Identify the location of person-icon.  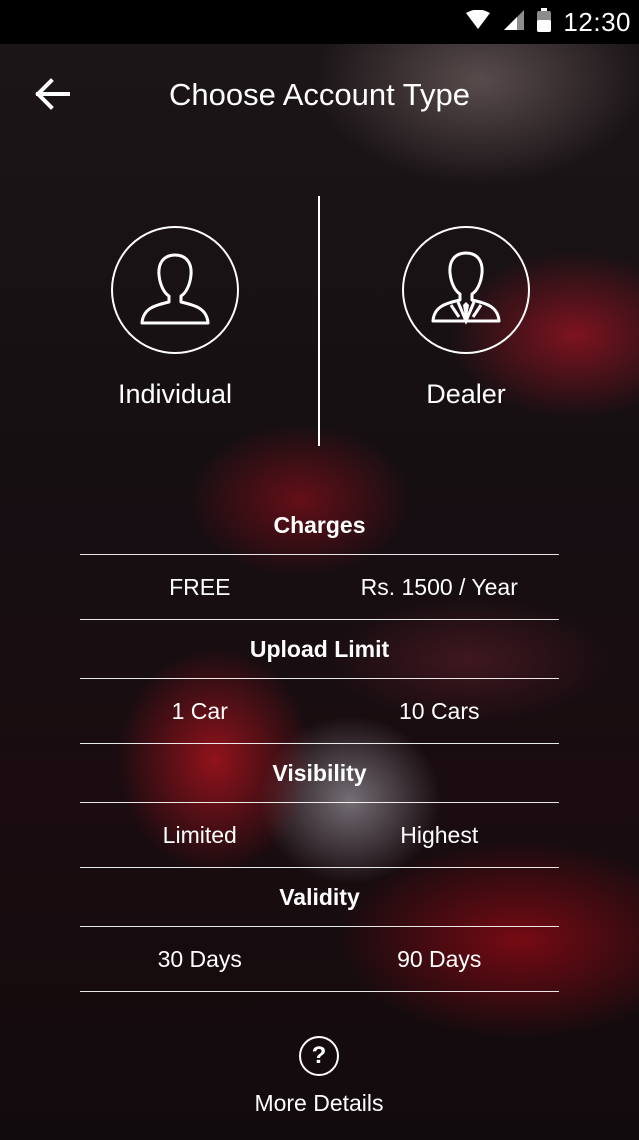
(175, 289).